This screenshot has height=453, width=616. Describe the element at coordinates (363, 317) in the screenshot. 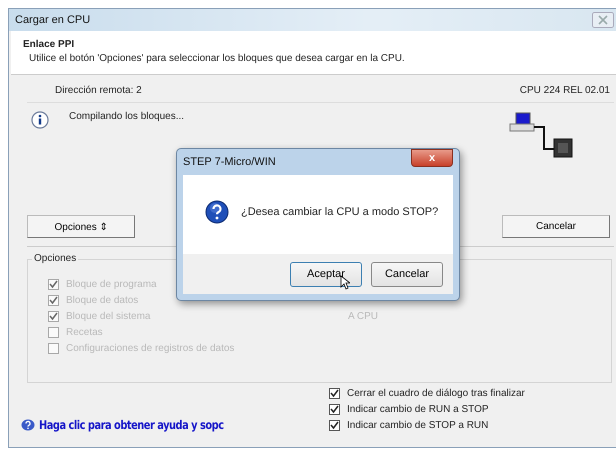

I see `target-label: A CPU` at that location.